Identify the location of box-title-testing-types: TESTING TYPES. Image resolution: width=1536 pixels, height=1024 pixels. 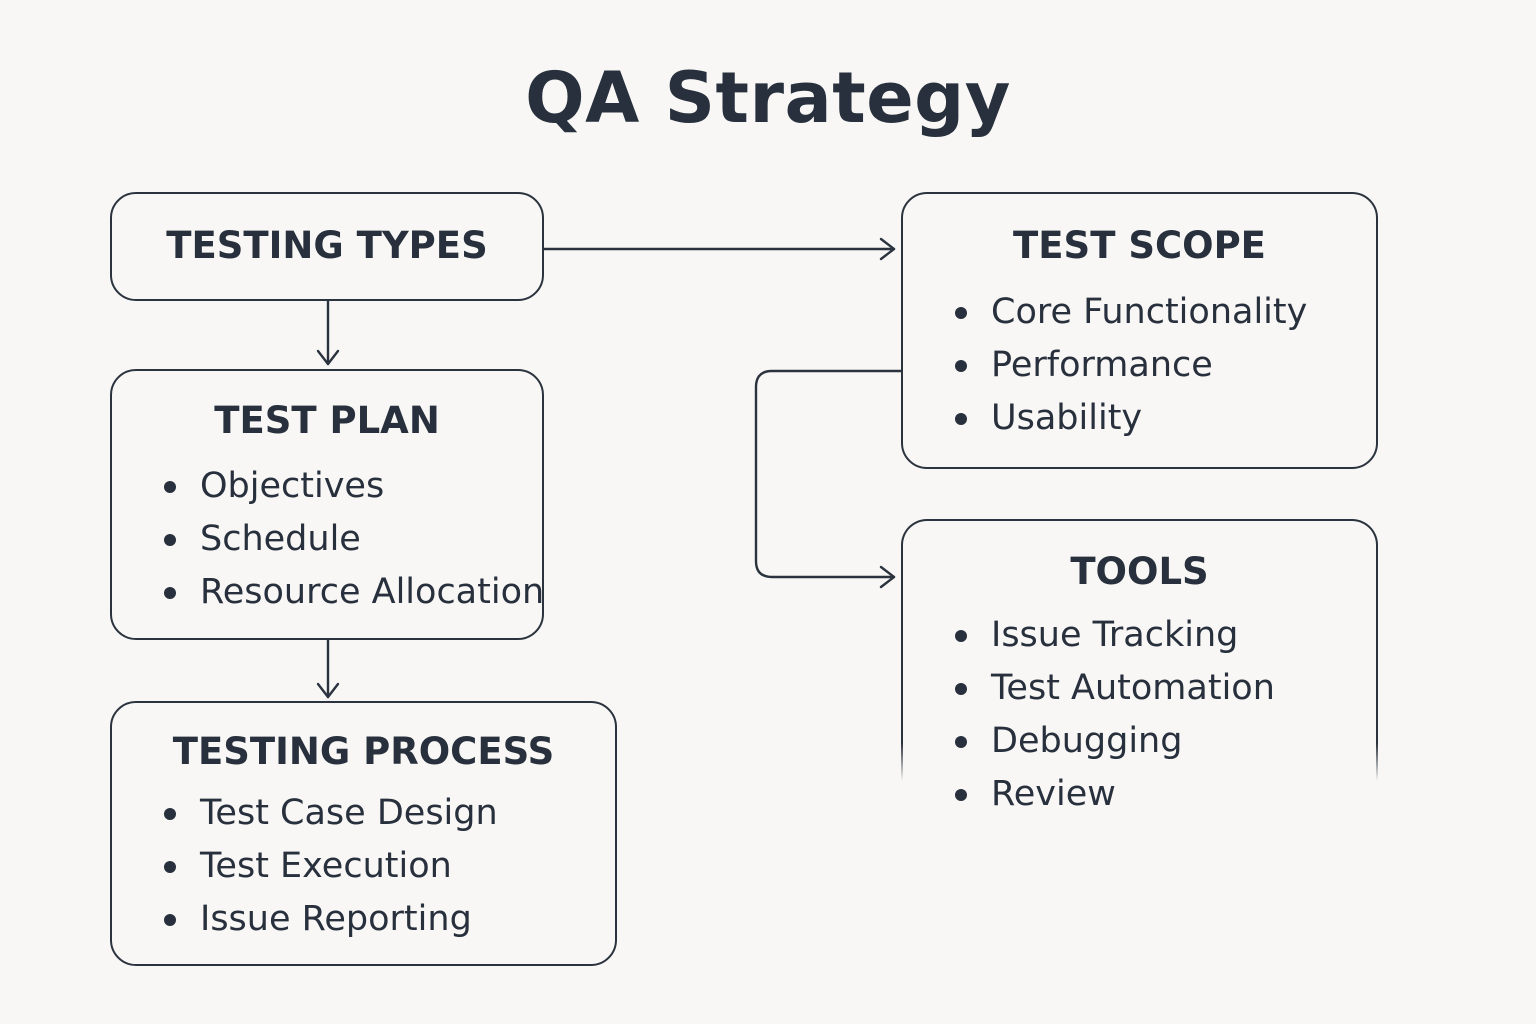
(327, 245).